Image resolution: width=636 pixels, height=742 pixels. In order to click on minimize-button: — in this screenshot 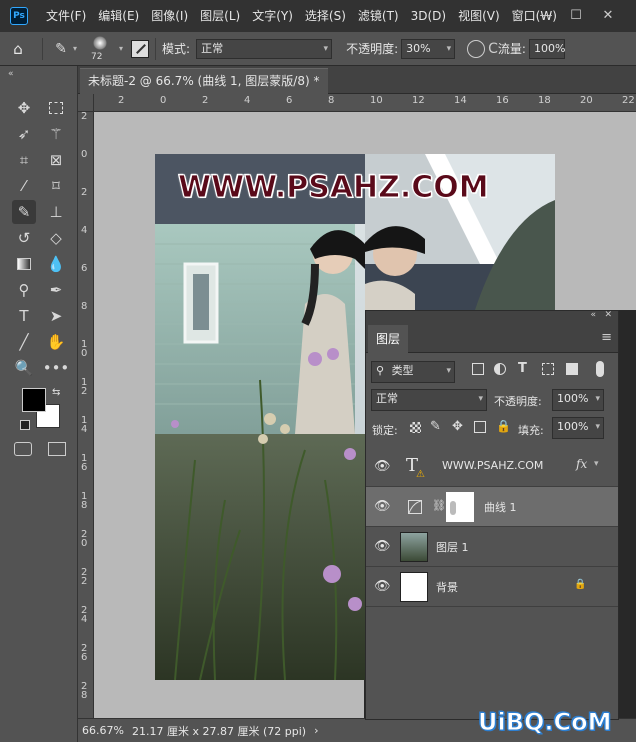, I will do `click(546, 16)`.